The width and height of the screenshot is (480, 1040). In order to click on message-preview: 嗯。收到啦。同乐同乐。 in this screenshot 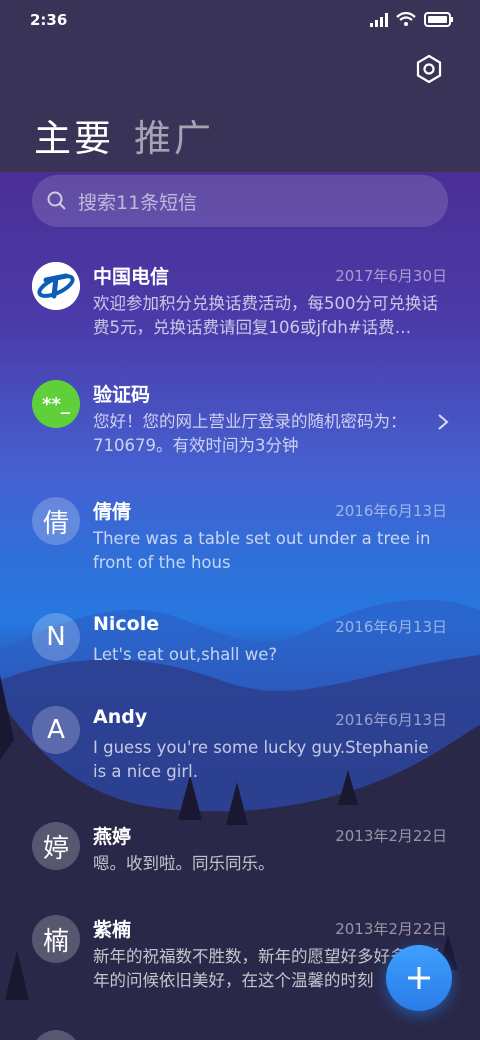, I will do `click(184, 863)`.